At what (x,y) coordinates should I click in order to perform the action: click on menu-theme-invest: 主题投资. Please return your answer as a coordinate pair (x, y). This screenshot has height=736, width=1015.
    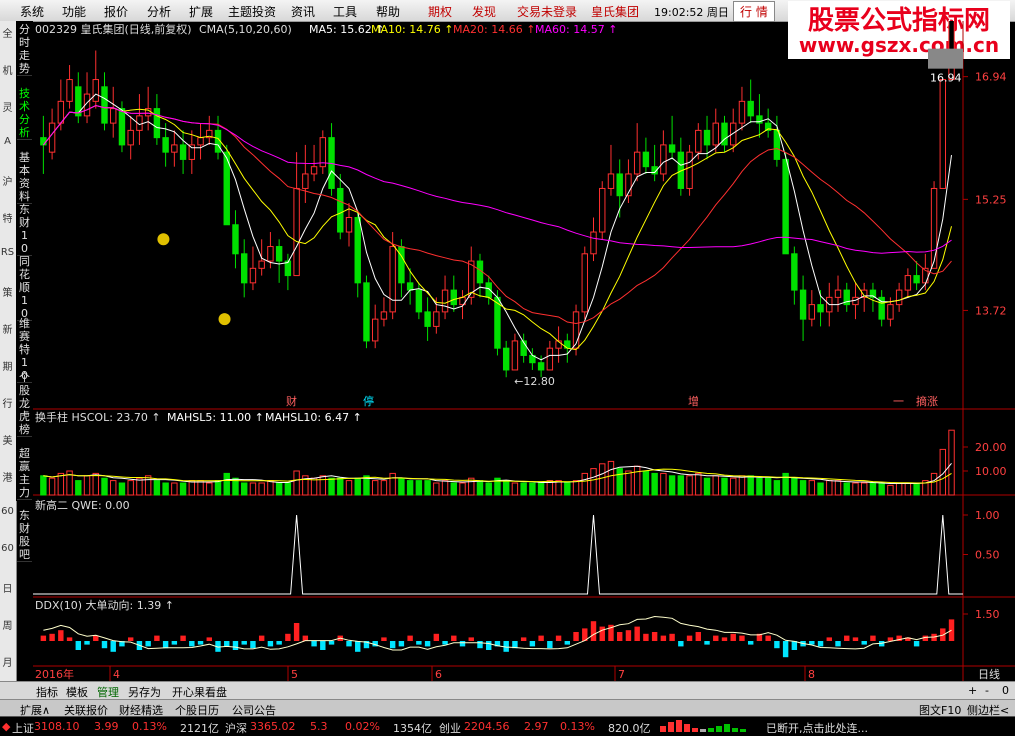
    Looking at the image, I should click on (252, 11).